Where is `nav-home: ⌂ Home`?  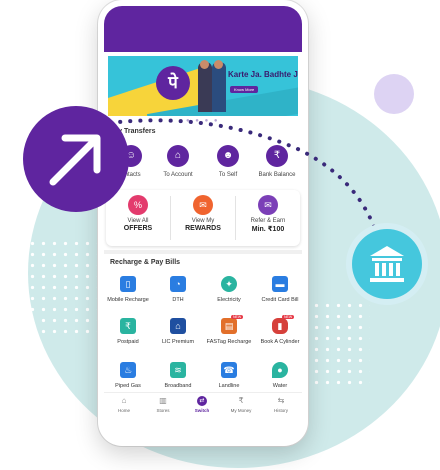 nav-home: ⌂ Home is located at coordinates (124, 404).